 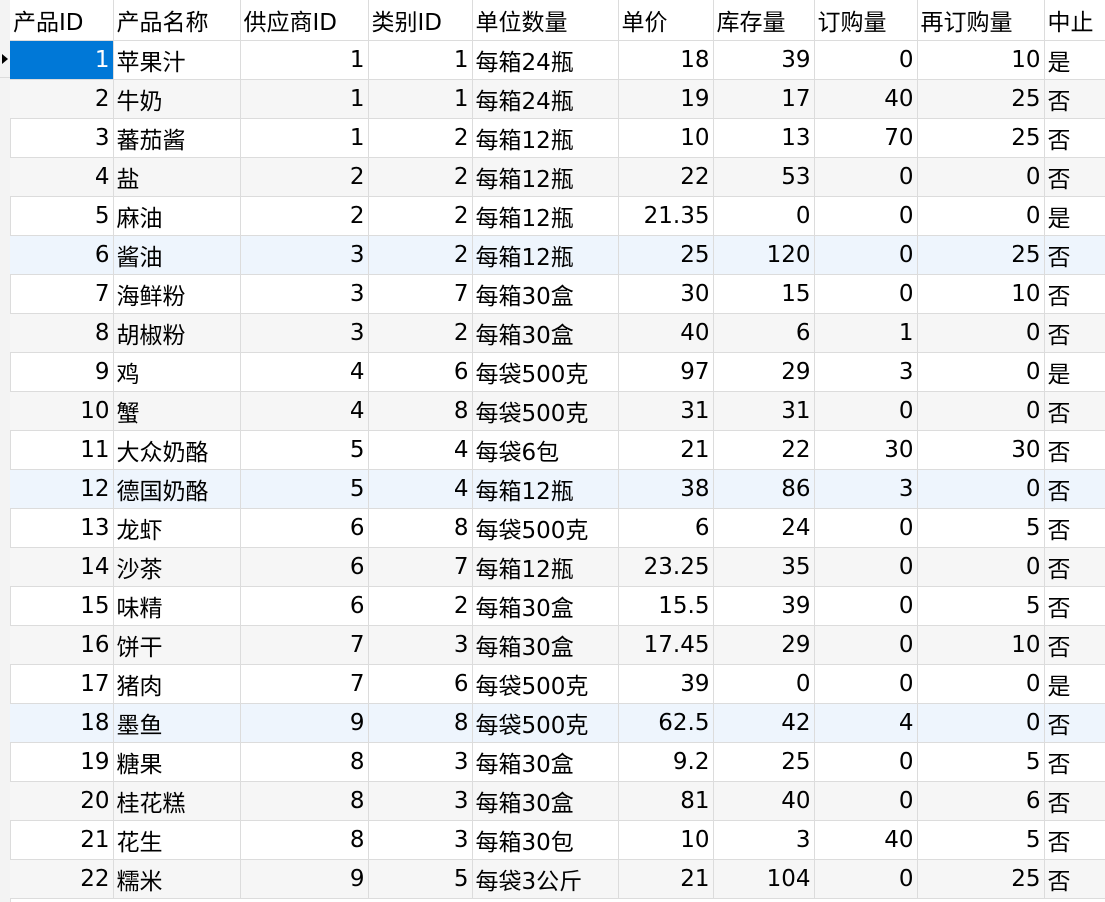 I want to click on cell-supplier-id: 3, so click(x=304, y=294).